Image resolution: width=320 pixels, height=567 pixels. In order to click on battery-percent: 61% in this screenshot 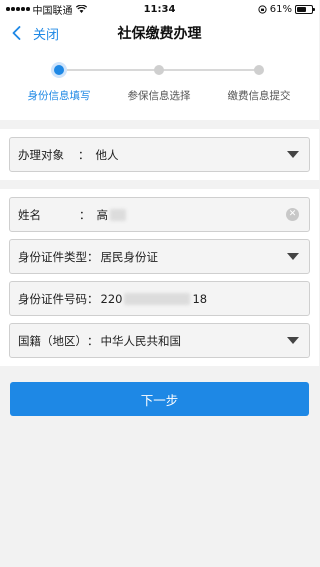, I will do `click(280, 9)`.